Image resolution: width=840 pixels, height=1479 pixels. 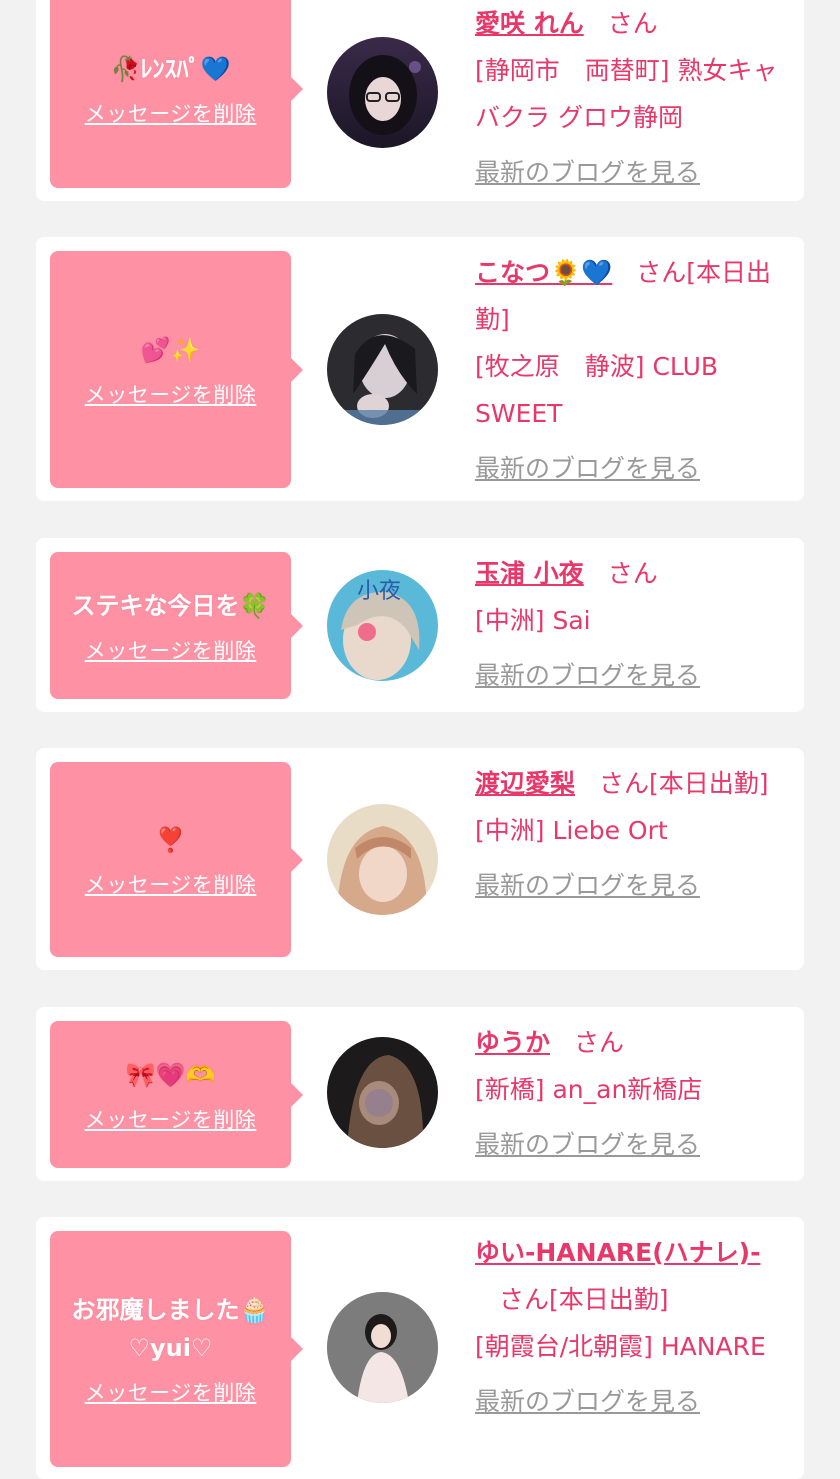 I want to click on shop-location: [朝霞台/北朝霞] HANARE, so click(x=620, y=1346).